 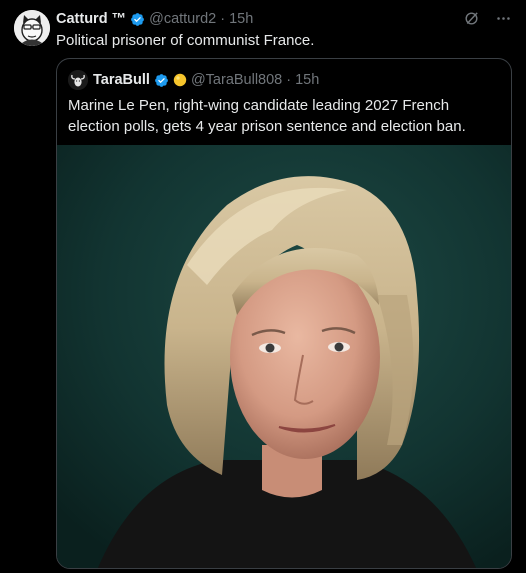 I want to click on grok-icon, so click(x=471, y=18).